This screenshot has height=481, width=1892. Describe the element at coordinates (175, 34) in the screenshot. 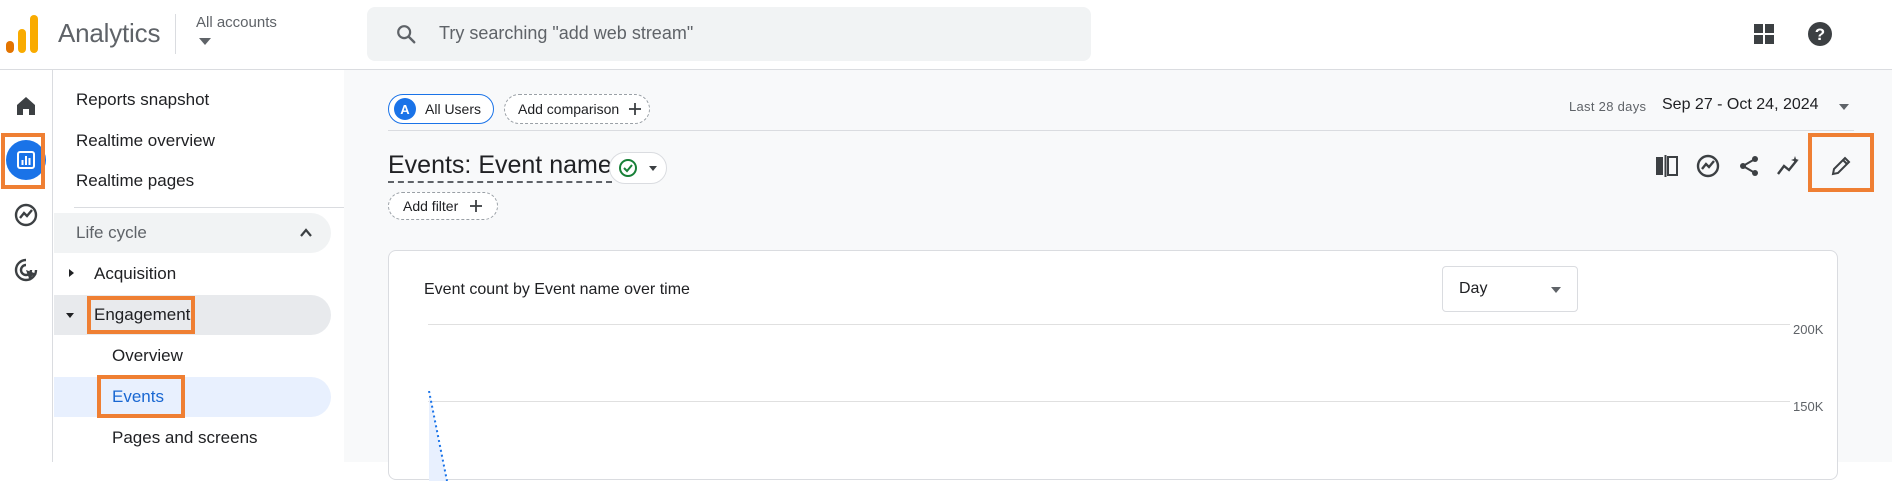

I see `header-divider` at that location.